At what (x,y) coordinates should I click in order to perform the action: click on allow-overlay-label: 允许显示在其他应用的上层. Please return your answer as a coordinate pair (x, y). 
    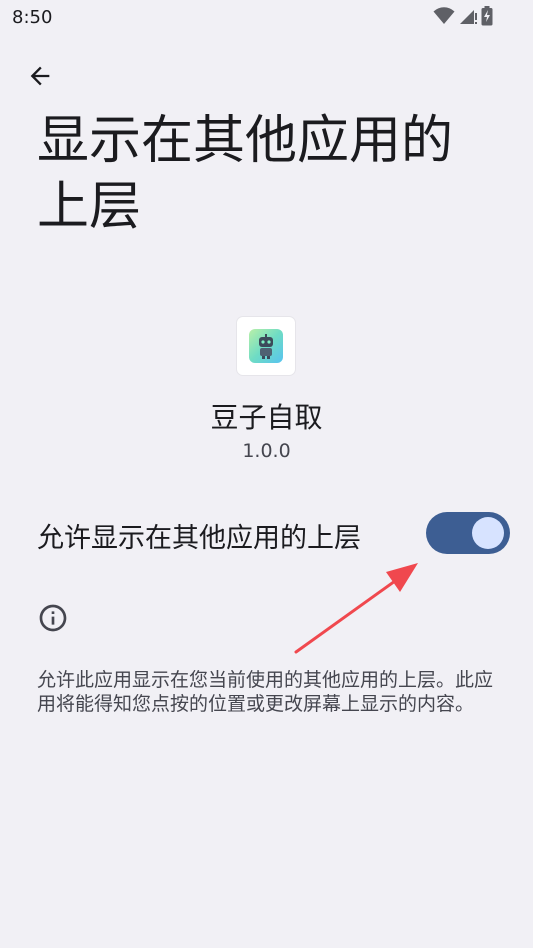
    Looking at the image, I should click on (199, 538).